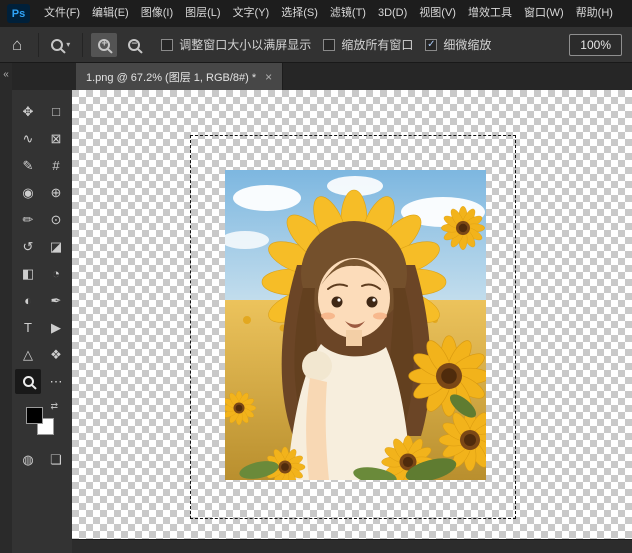 Image resolution: width=632 pixels, height=553 pixels. What do you see at coordinates (6, 308) in the screenshot?
I see `panel-collapse-strip: «` at bounding box center [6, 308].